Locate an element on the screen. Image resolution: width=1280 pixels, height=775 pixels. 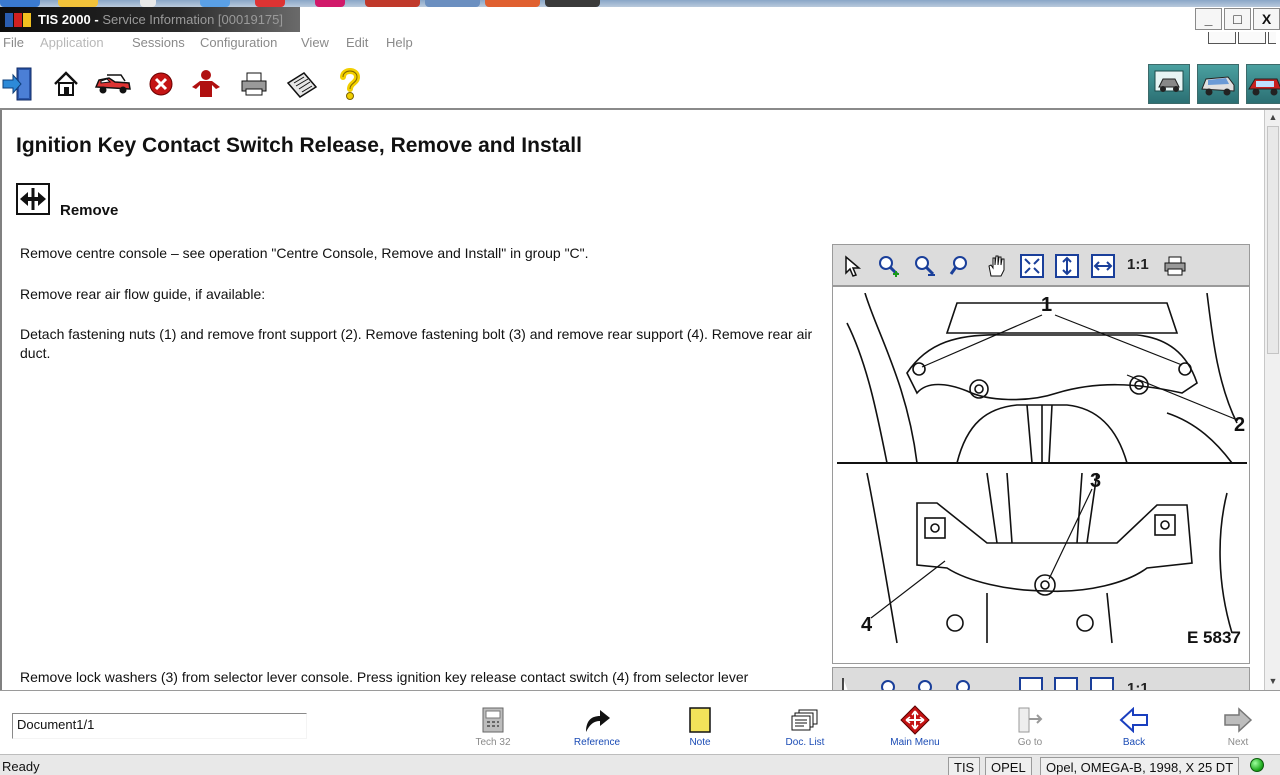
status-brand-cell: OPEL is located at coordinates (1008, 766).